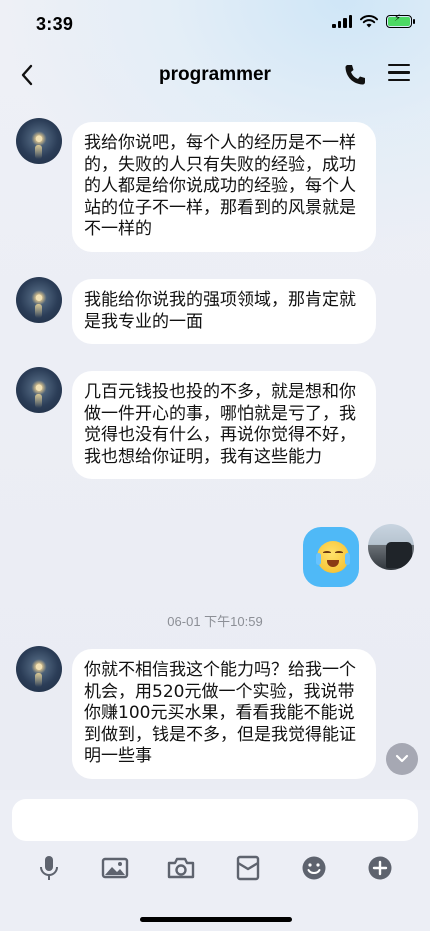  What do you see at coordinates (215, 25) in the screenshot?
I see `status-bar: 3:39` at bounding box center [215, 25].